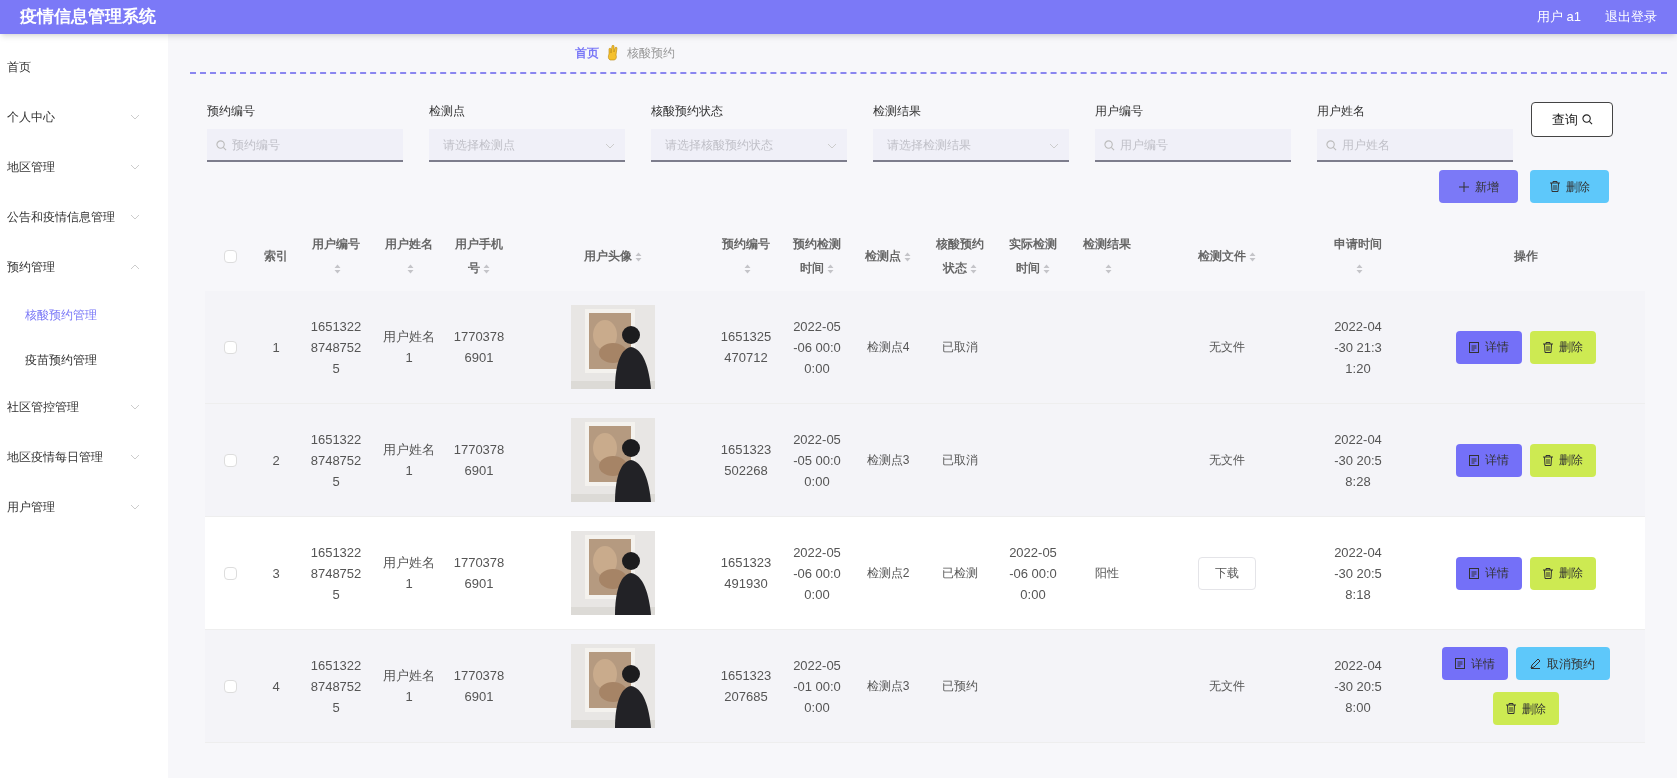 Image resolution: width=1677 pixels, height=778 pixels. Describe the element at coordinates (84, 67) in the screenshot. I see `sidebar-item: 首页` at that location.